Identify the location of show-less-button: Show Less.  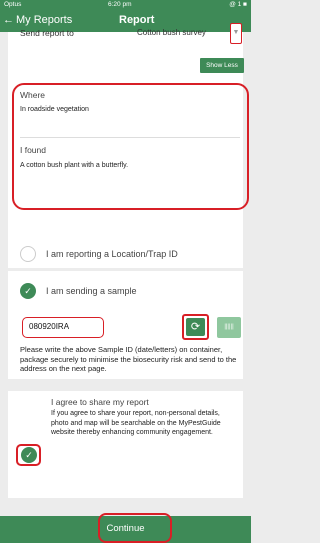
(222, 65).